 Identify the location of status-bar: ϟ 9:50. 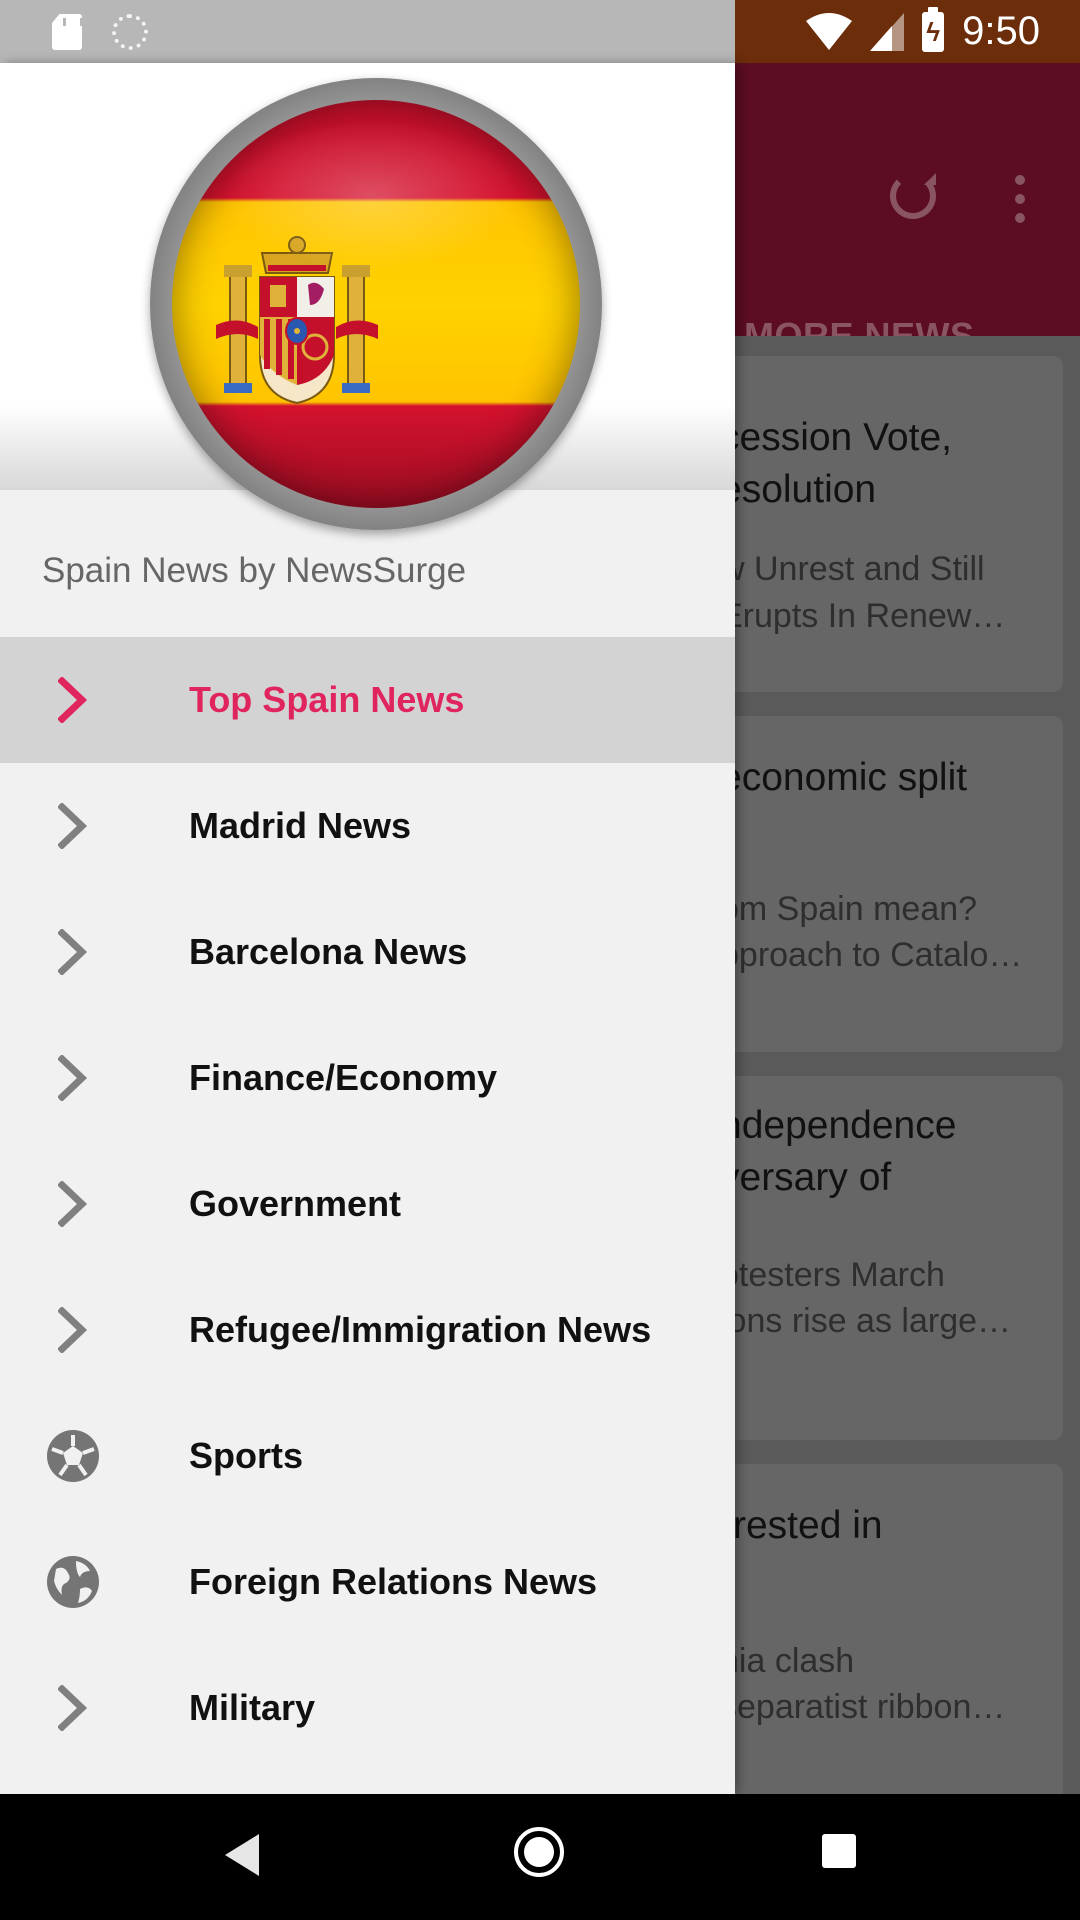
(540, 31).